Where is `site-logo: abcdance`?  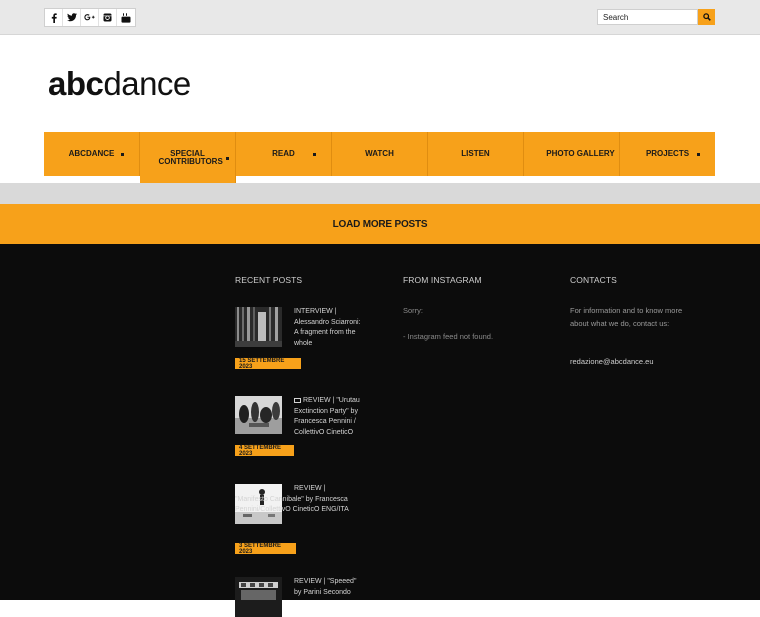
site-logo: abcdance is located at coordinates (119, 84).